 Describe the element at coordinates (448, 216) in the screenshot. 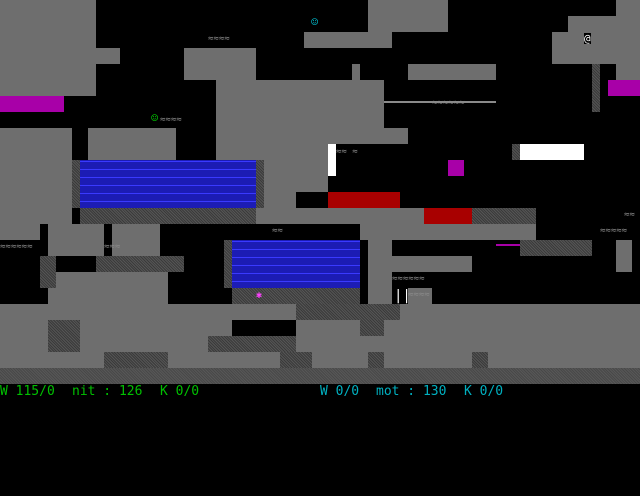

I see `lava-pool-right` at that location.